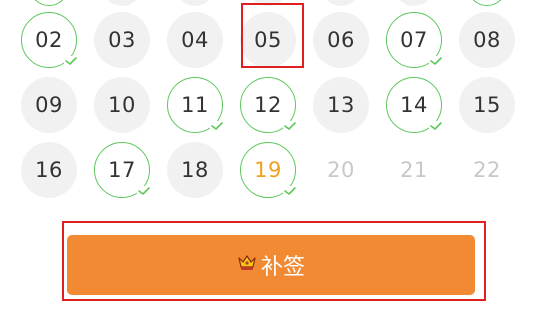  I want to click on day-cell-future: 22, so click(487, 170).